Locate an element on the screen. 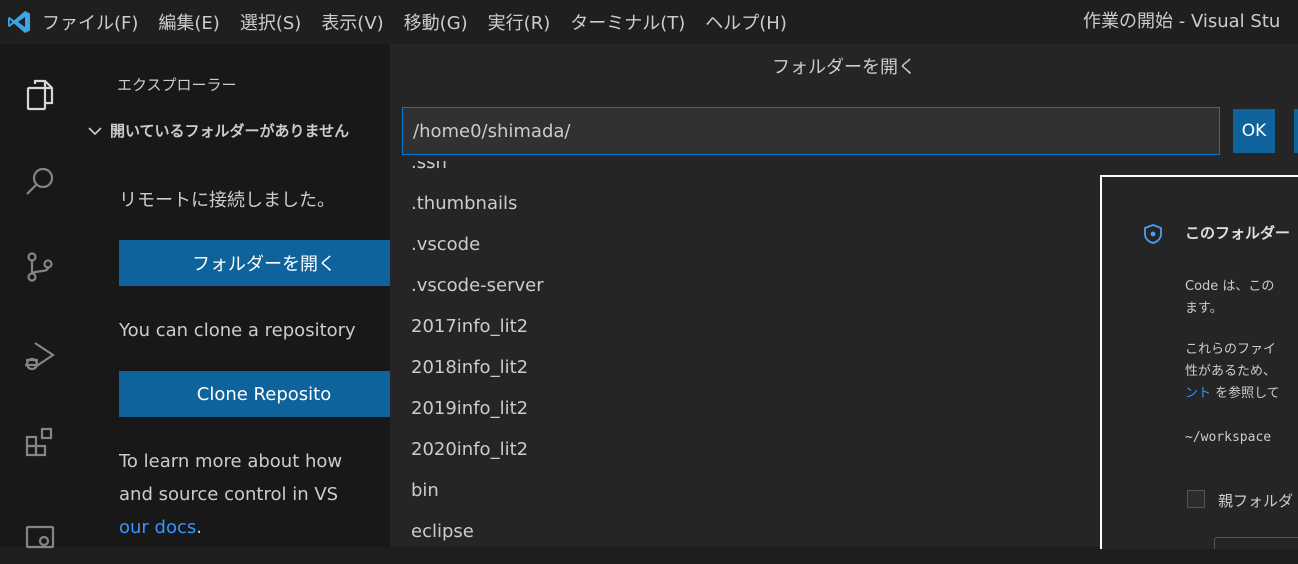  folder-list-item: 2020info_lit2 is located at coordinates (469, 449).